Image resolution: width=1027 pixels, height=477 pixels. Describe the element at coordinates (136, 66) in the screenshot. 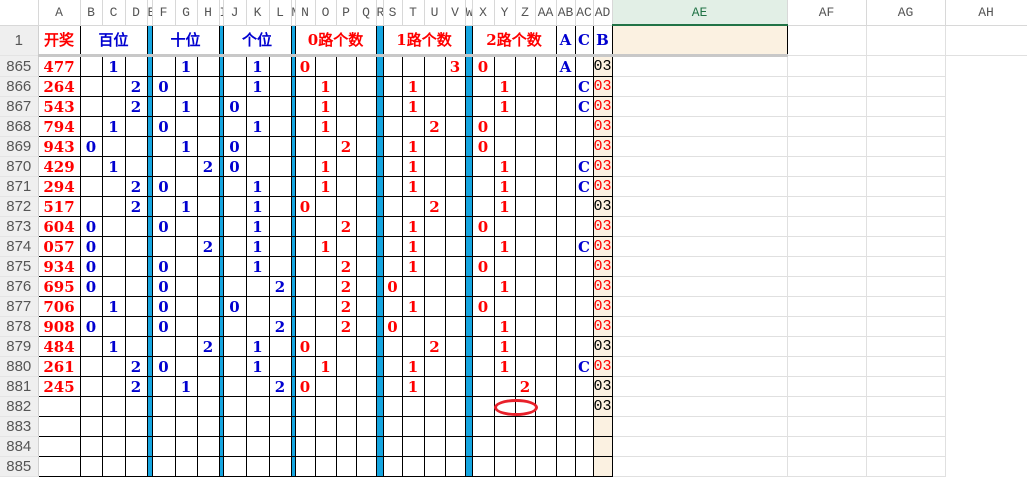

I see `cell-d` at that location.